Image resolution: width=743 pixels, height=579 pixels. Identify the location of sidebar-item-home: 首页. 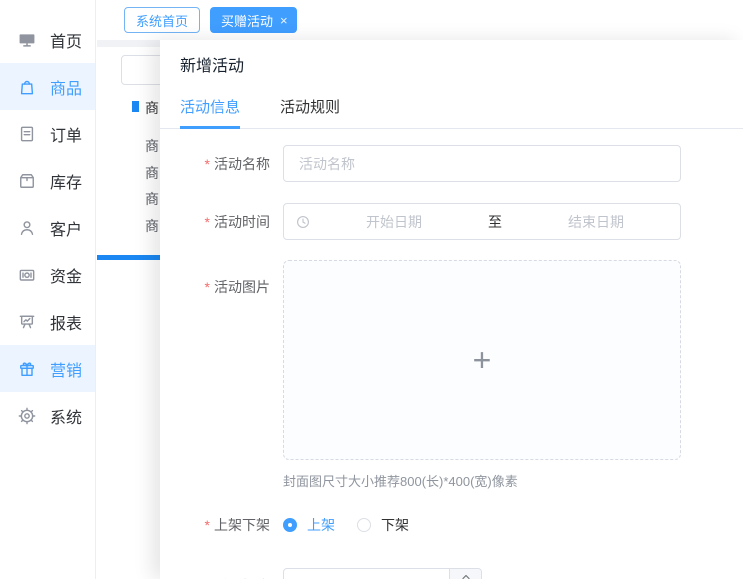
(47, 39).